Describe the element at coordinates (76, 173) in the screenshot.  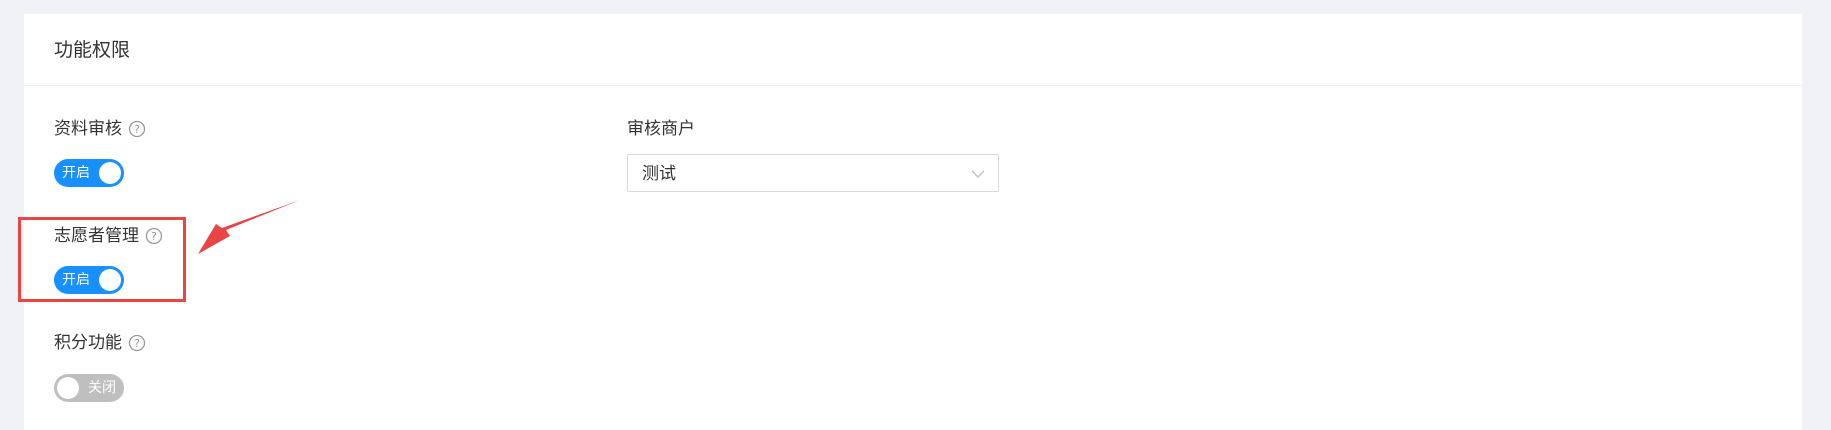
I see `review-switch-text: 开启` at that location.